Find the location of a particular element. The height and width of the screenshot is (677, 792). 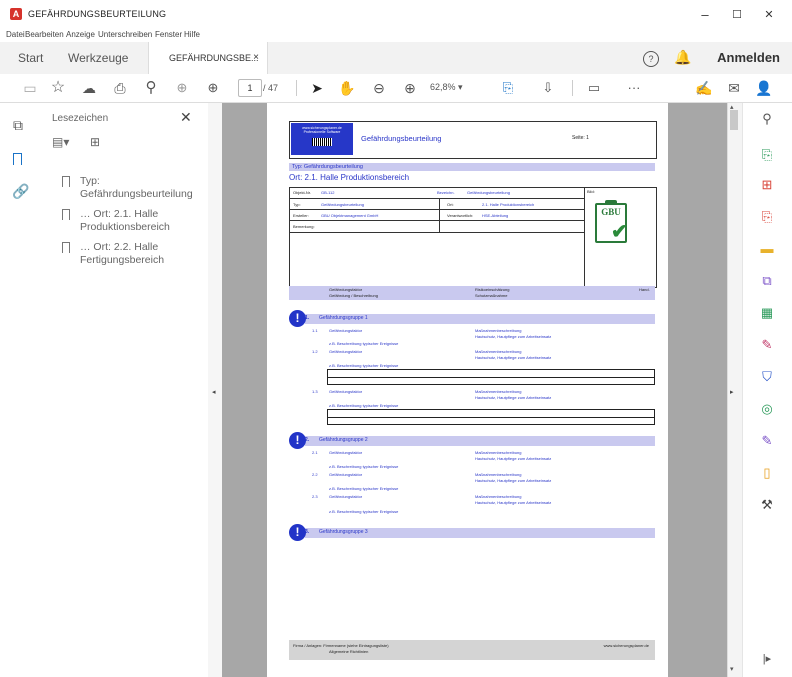

collapse-left-arrow-icon: ◂ is located at coordinates (214, 392).